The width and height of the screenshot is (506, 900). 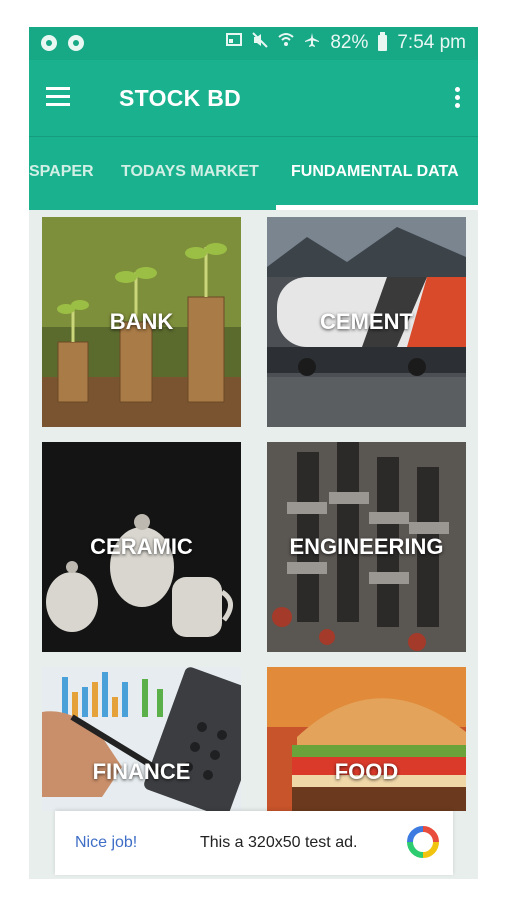 I want to click on mute-icon, so click(x=260, y=43).